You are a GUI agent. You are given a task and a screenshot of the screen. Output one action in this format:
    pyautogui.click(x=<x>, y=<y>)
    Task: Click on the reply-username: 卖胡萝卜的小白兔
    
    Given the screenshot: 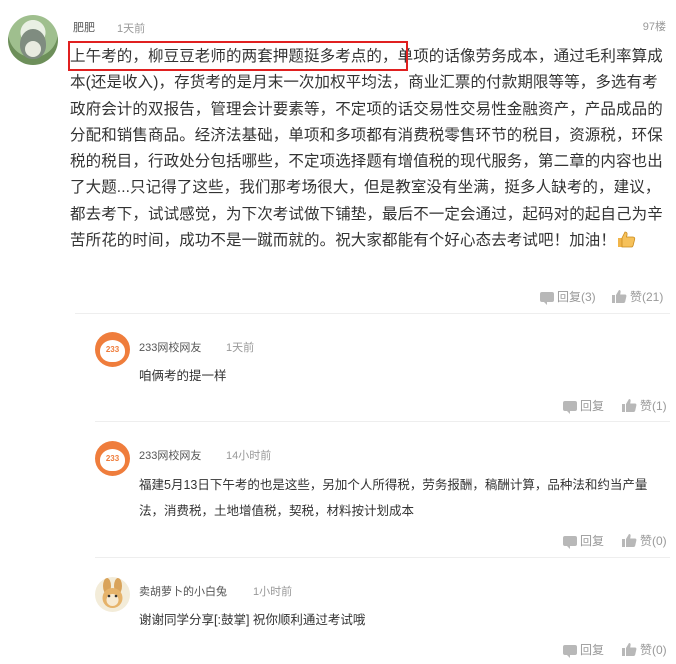 What is the action you would take?
    pyautogui.click(x=183, y=591)
    